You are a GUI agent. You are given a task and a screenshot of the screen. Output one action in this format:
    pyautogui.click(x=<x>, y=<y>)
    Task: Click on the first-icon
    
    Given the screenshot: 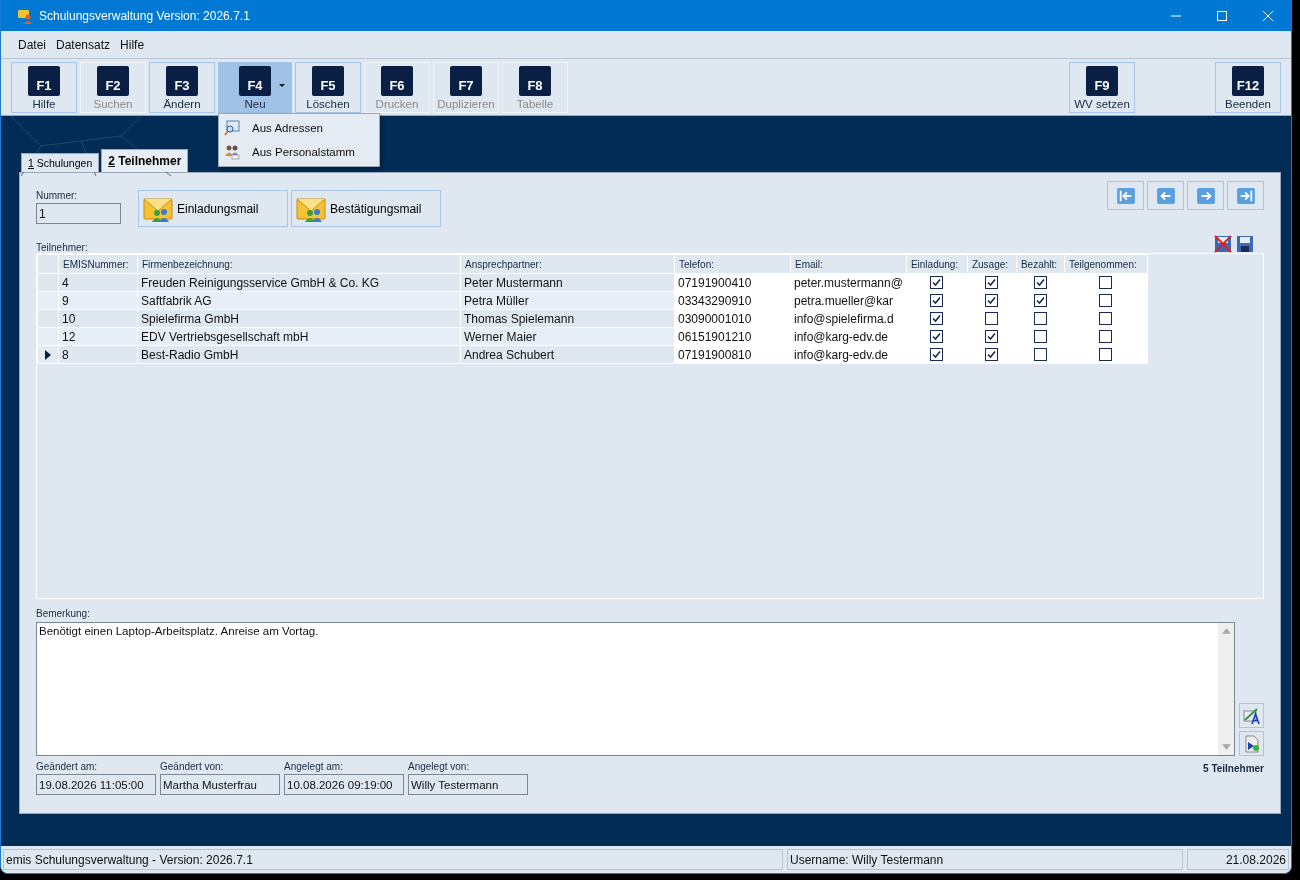 What is the action you would take?
    pyautogui.click(x=1125, y=195)
    